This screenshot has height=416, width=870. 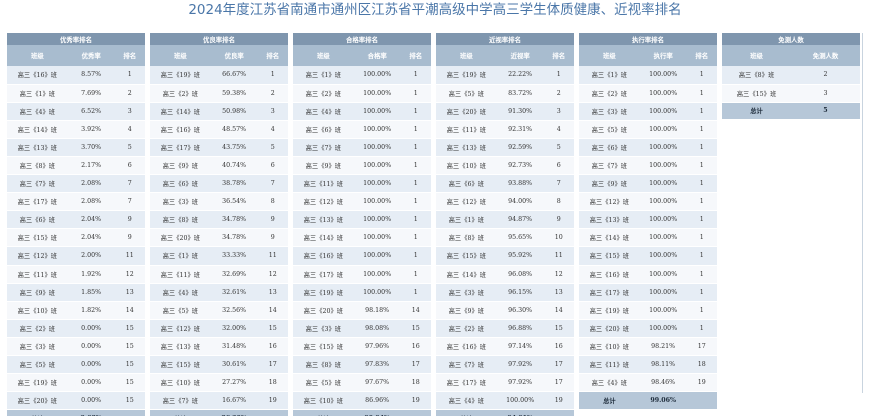 I want to click on total-cell, so click(x=415, y=412).